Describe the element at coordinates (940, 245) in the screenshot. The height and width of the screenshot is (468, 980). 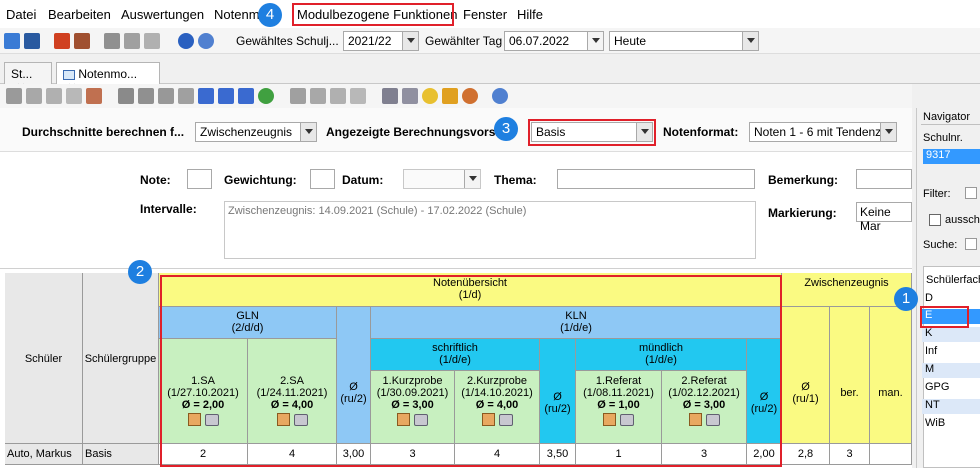
I see `suche-label: Suche:` at that location.